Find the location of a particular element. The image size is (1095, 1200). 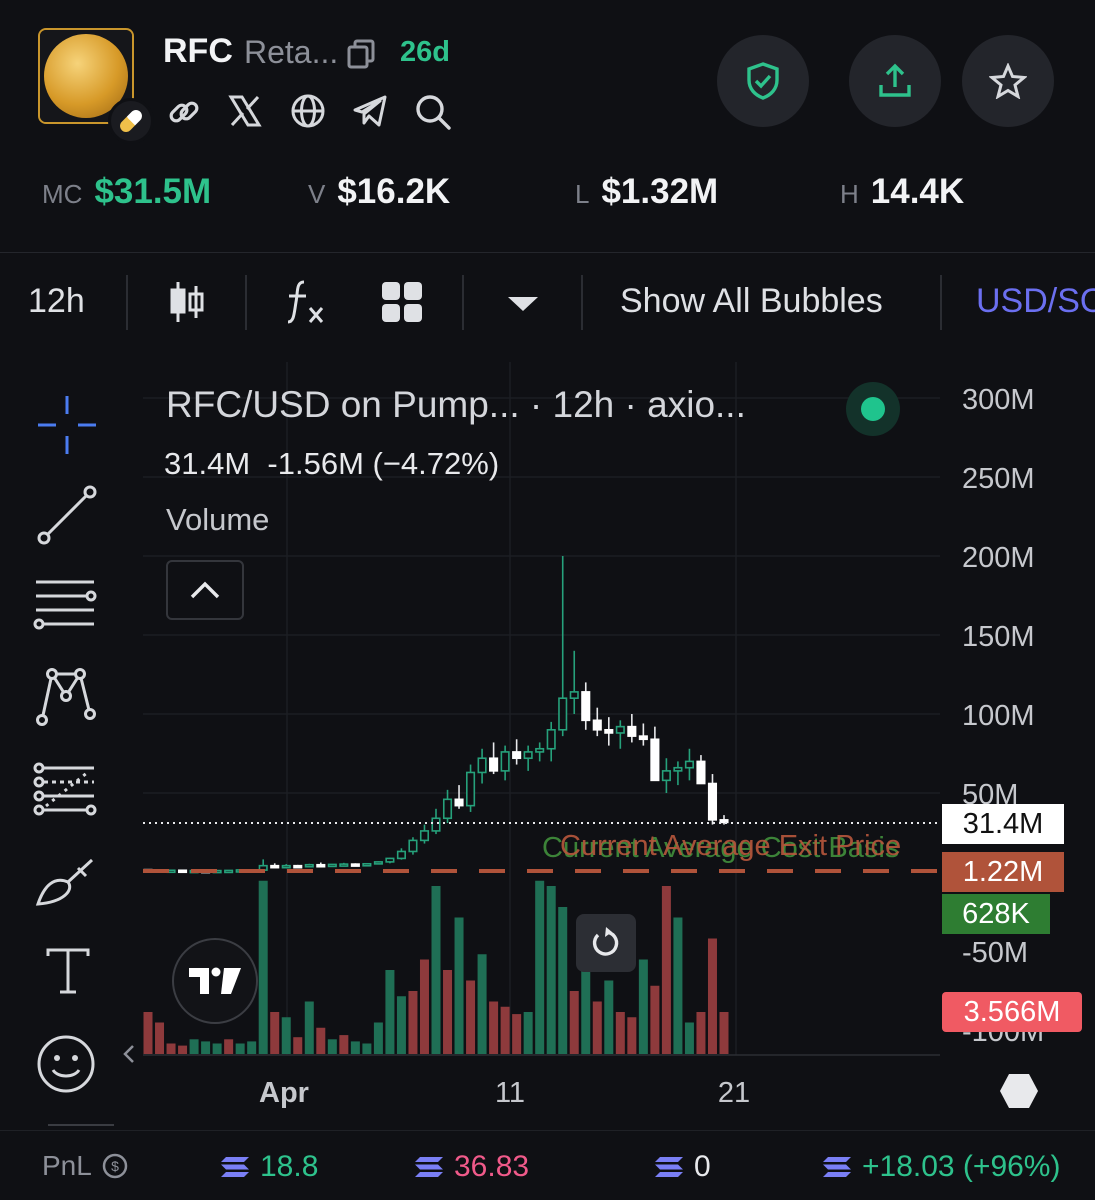

collapse-legend-button is located at coordinates (205, 590).